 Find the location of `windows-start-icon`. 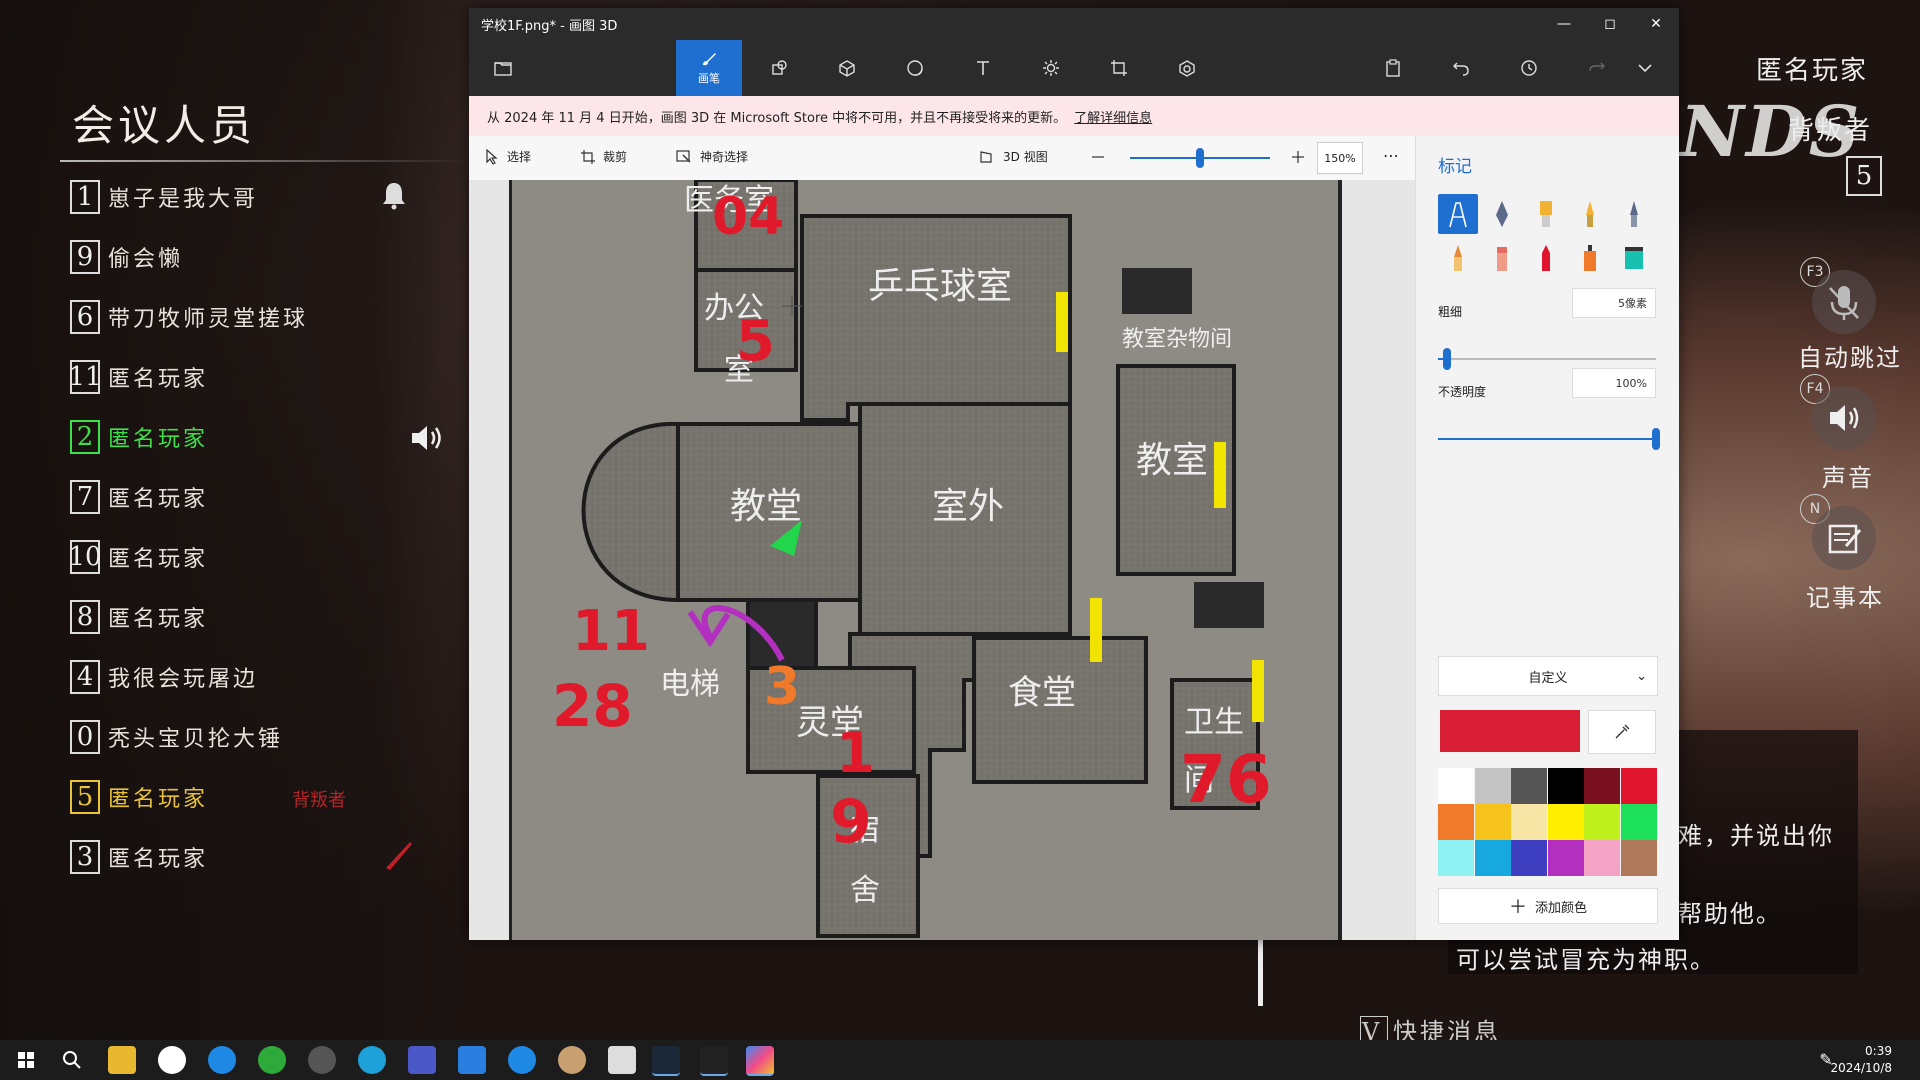

windows-start-icon is located at coordinates (26, 1060).